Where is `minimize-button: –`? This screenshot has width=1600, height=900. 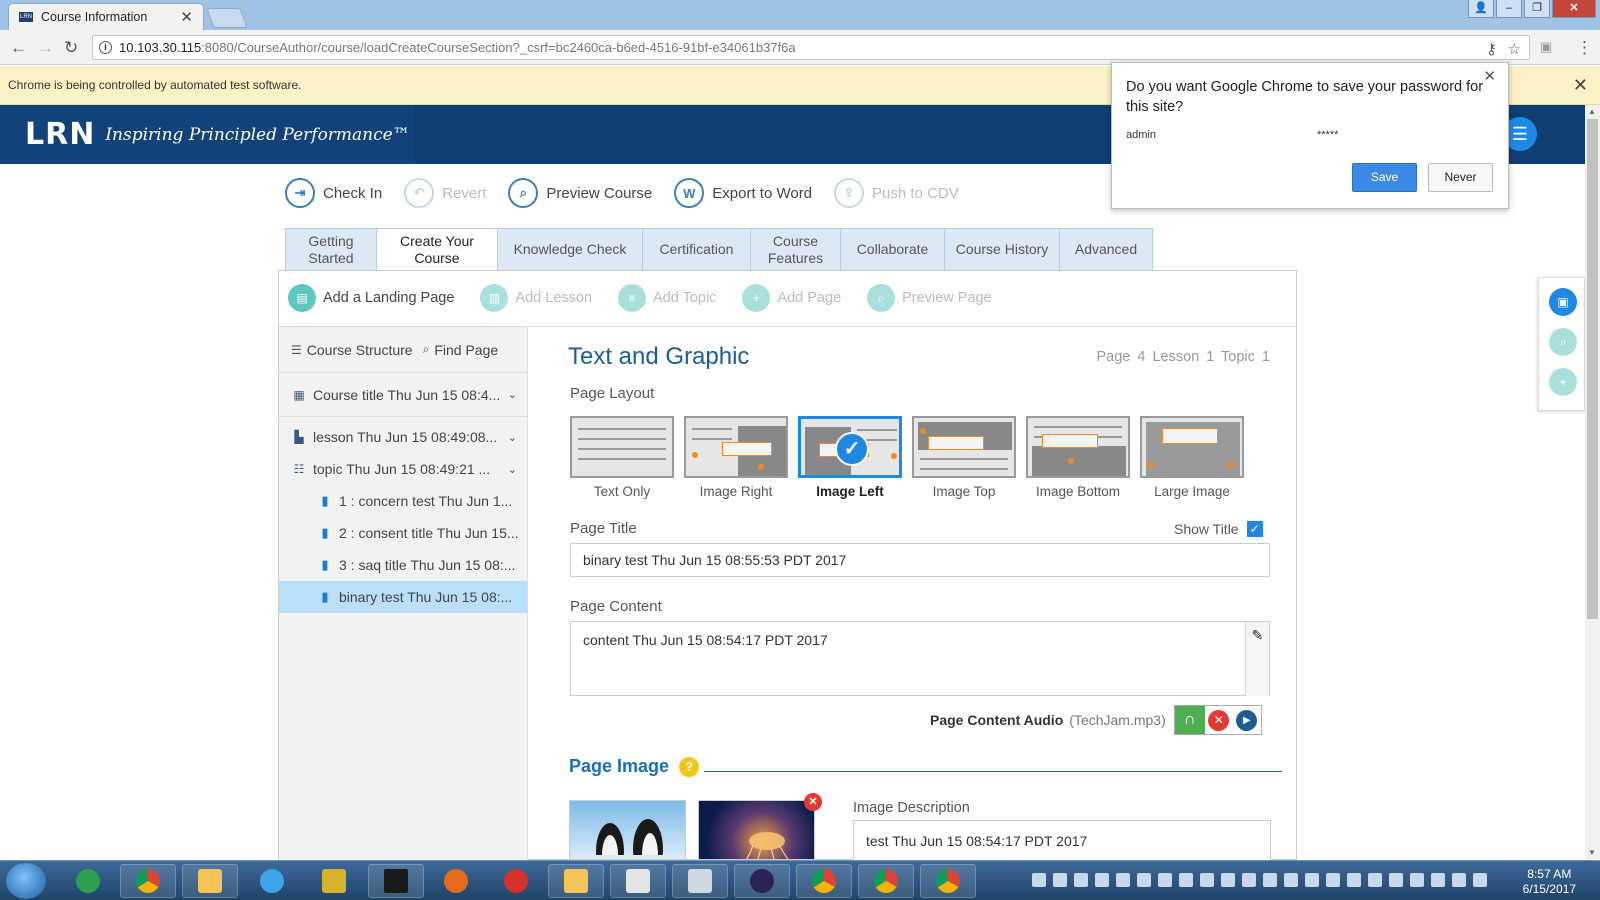
minimize-button: – is located at coordinates (1509, 9).